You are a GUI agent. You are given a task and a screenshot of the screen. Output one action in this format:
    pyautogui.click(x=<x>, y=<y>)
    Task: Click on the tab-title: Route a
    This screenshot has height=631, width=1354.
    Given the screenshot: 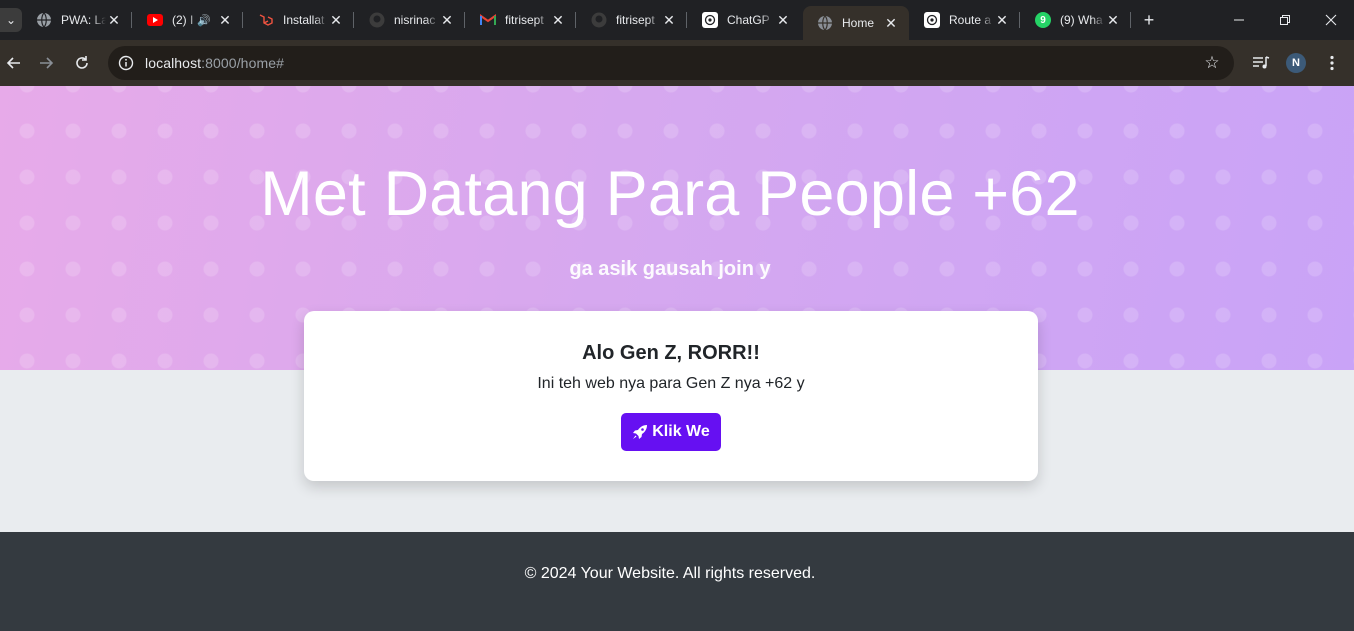 What is the action you would take?
    pyautogui.click(x=970, y=20)
    